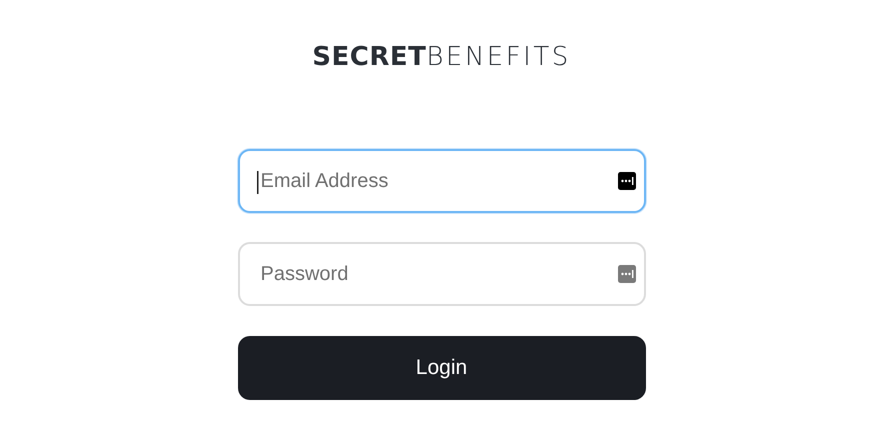 The image size is (883, 439). Describe the element at coordinates (627, 181) in the screenshot. I see `password-manager-icon` at that location.